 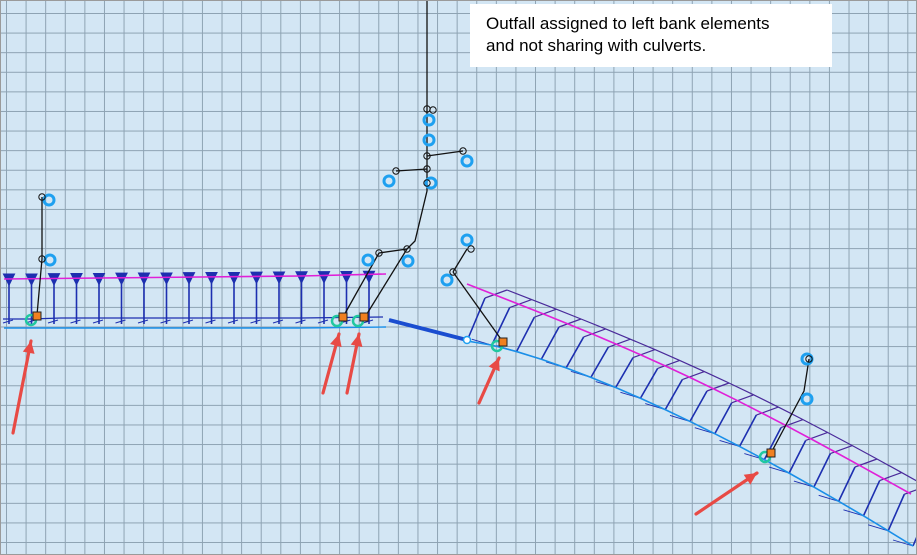 I want to click on red-arrow-shaft, so click(x=22, y=387).